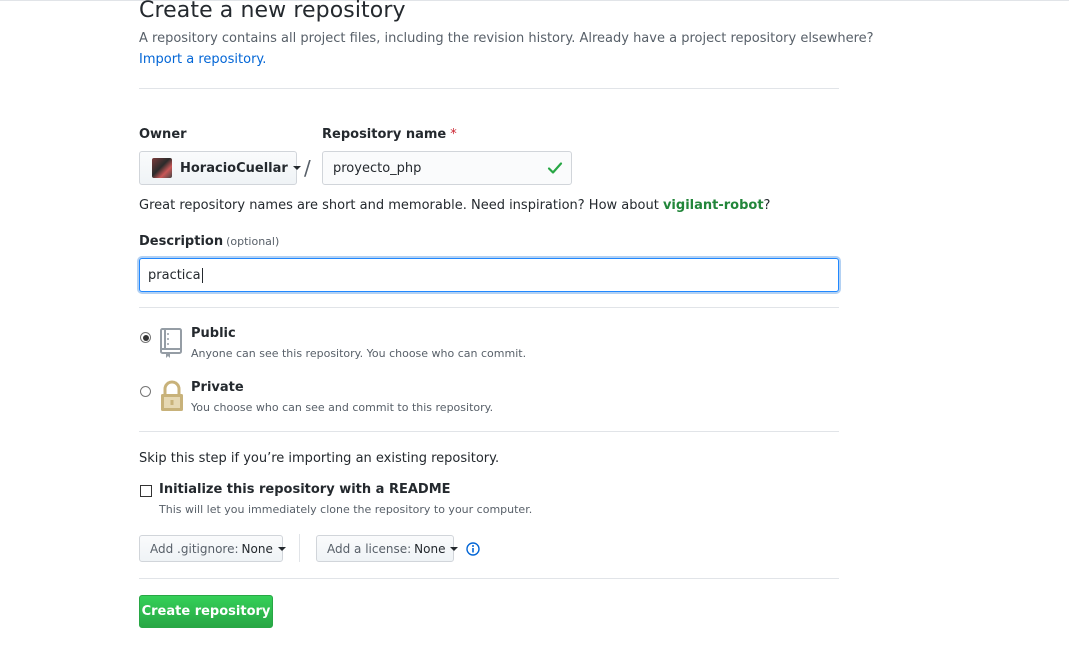 The image size is (1069, 662). Describe the element at coordinates (447, 168) in the screenshot. I see `repository-name-input: proyecto_php` at that location.